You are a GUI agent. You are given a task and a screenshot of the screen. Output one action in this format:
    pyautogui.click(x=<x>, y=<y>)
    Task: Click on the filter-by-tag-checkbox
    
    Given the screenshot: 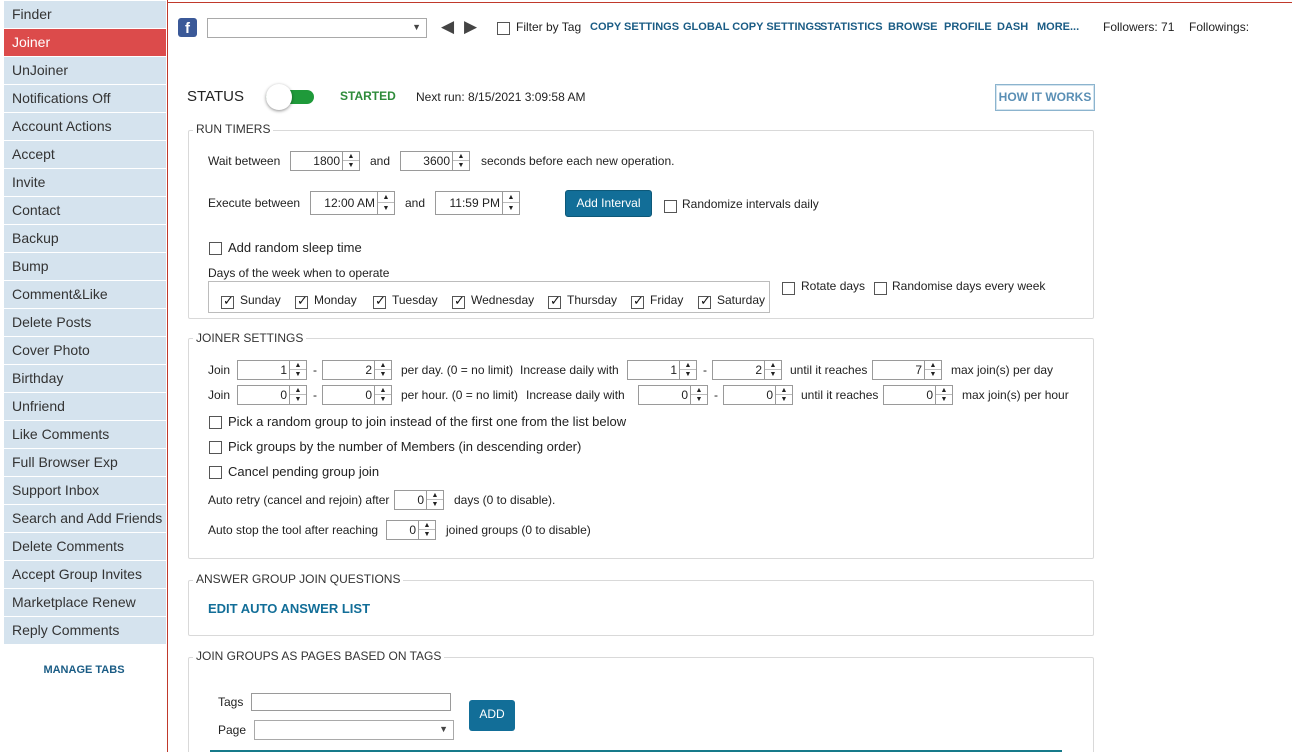 What is the action you would take?
    pyautogui.click(x=503, y=28)
    